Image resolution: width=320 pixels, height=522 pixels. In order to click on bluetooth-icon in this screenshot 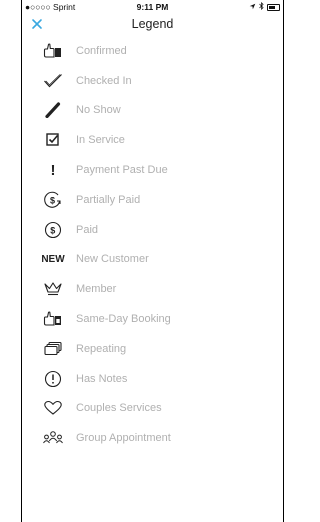, I will do `click(261, 6)`.